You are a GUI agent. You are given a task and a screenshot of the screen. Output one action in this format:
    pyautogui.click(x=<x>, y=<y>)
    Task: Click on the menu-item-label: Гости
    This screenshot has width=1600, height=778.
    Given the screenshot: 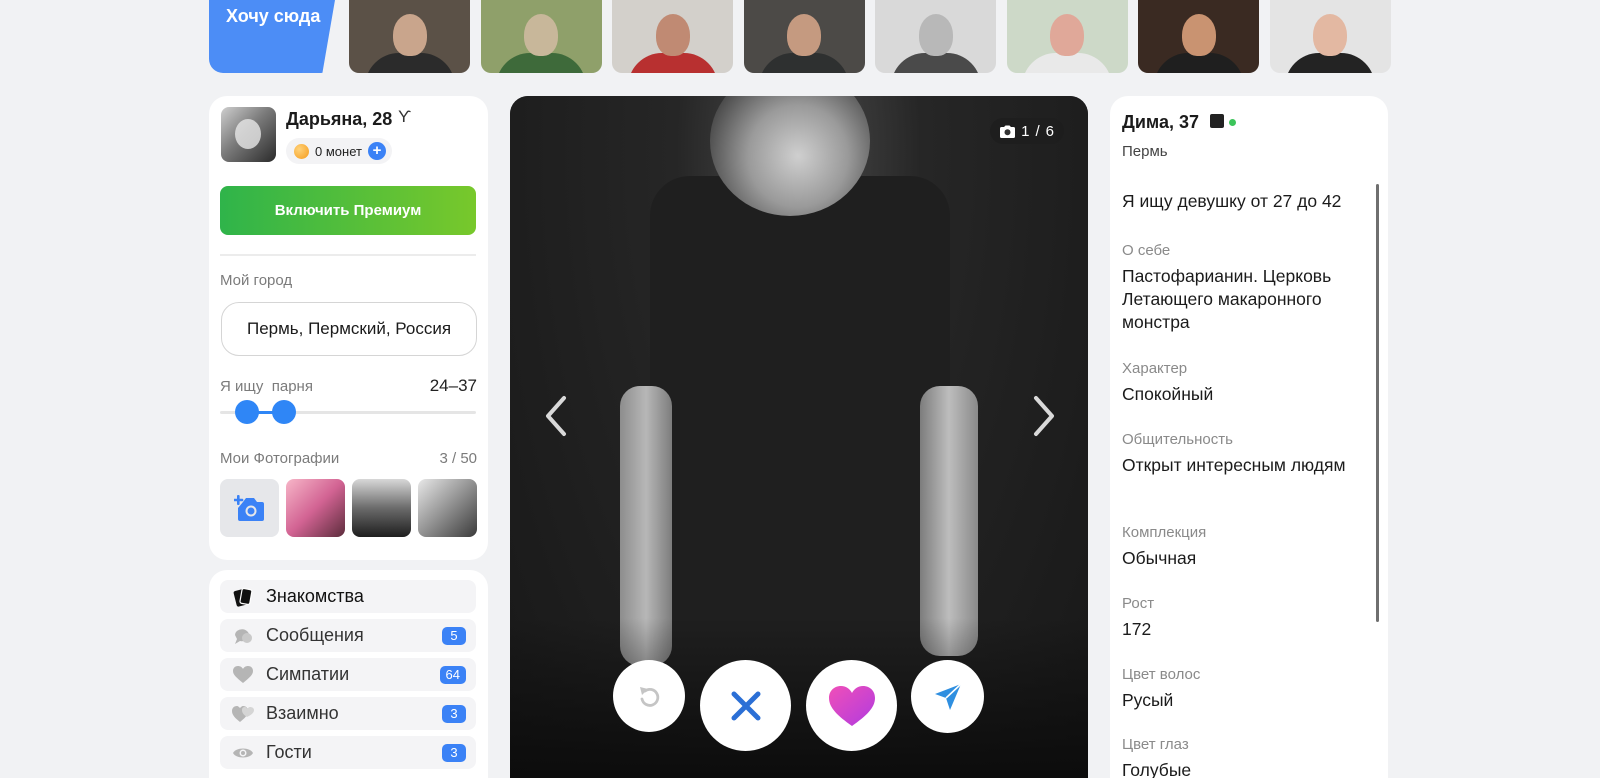 What is the action you would take?
    pyautogui.click(x=289, y=752)
    